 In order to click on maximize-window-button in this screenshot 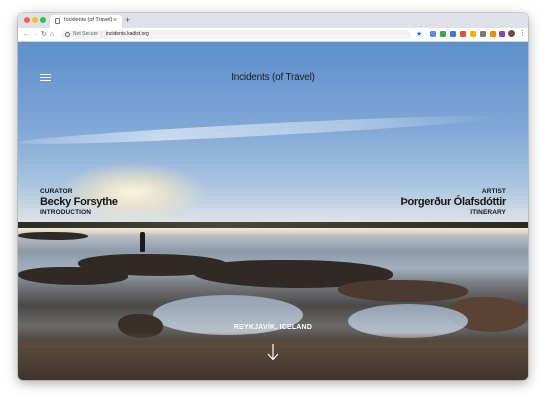, I will do `click(43, 20)`.